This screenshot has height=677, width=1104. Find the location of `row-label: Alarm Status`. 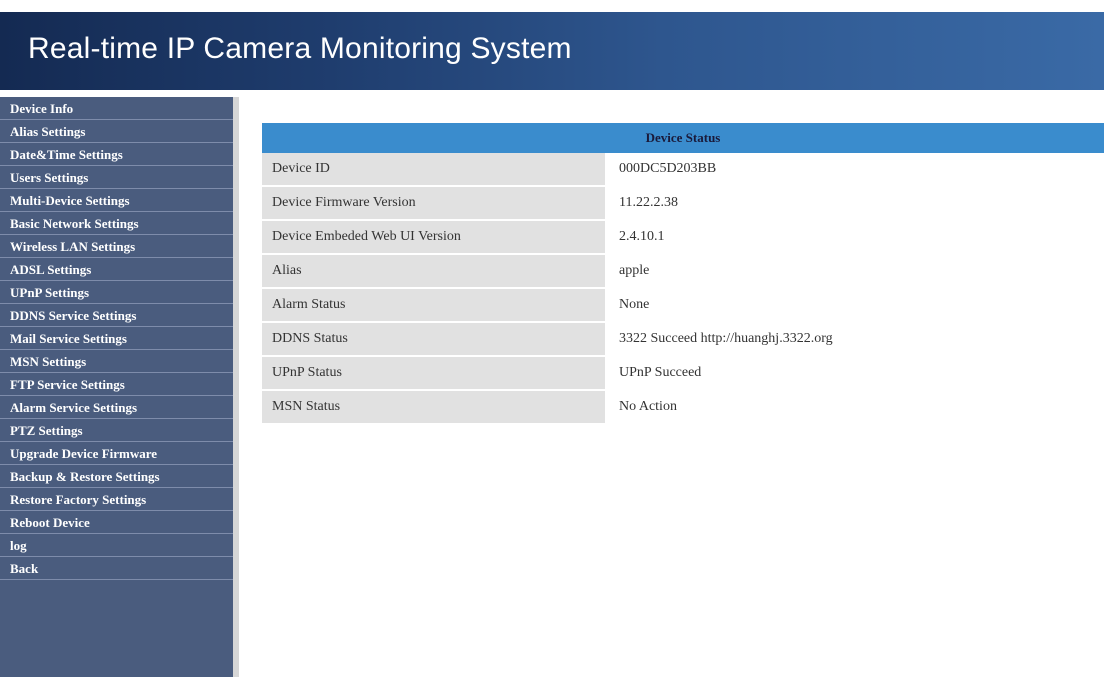

row-label: Alarm Status is located at coordinates (436, 305).